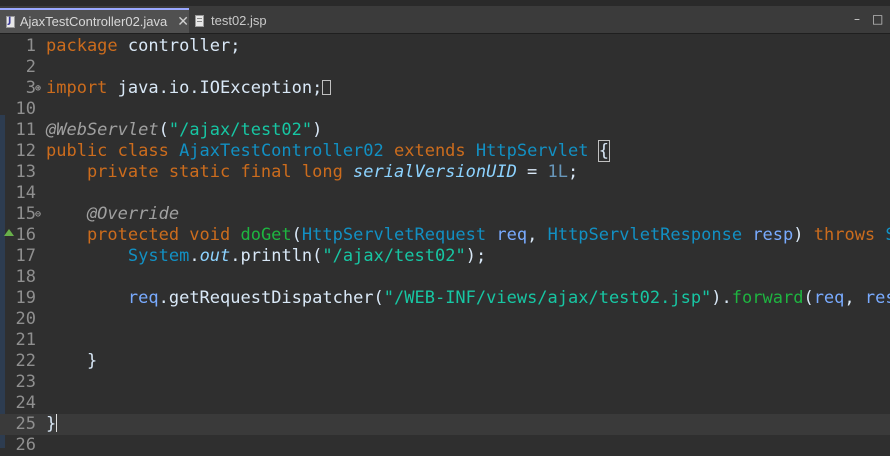  I want to click on code-line: 23, so click(445, 382).